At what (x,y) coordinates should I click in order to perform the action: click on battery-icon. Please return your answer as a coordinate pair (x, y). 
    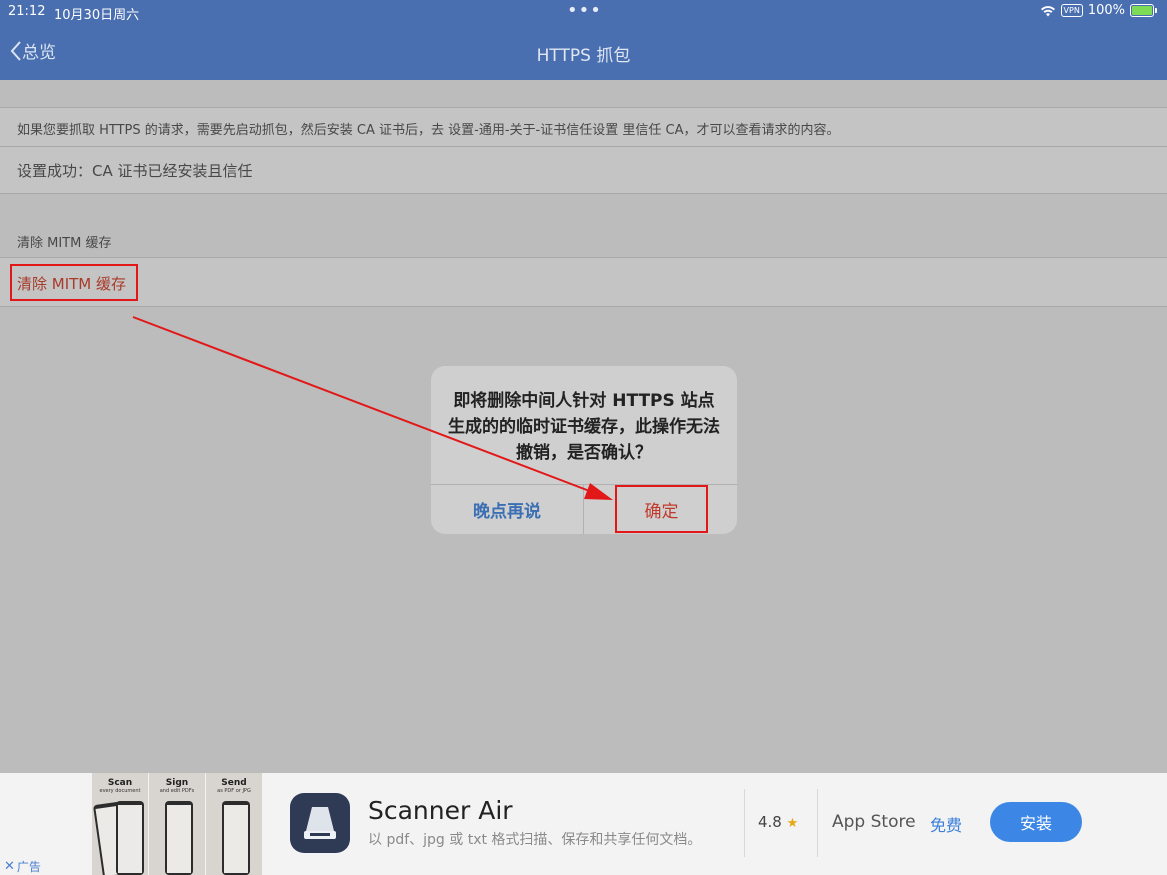
    Looking at the image, I should click on (1142, 10).